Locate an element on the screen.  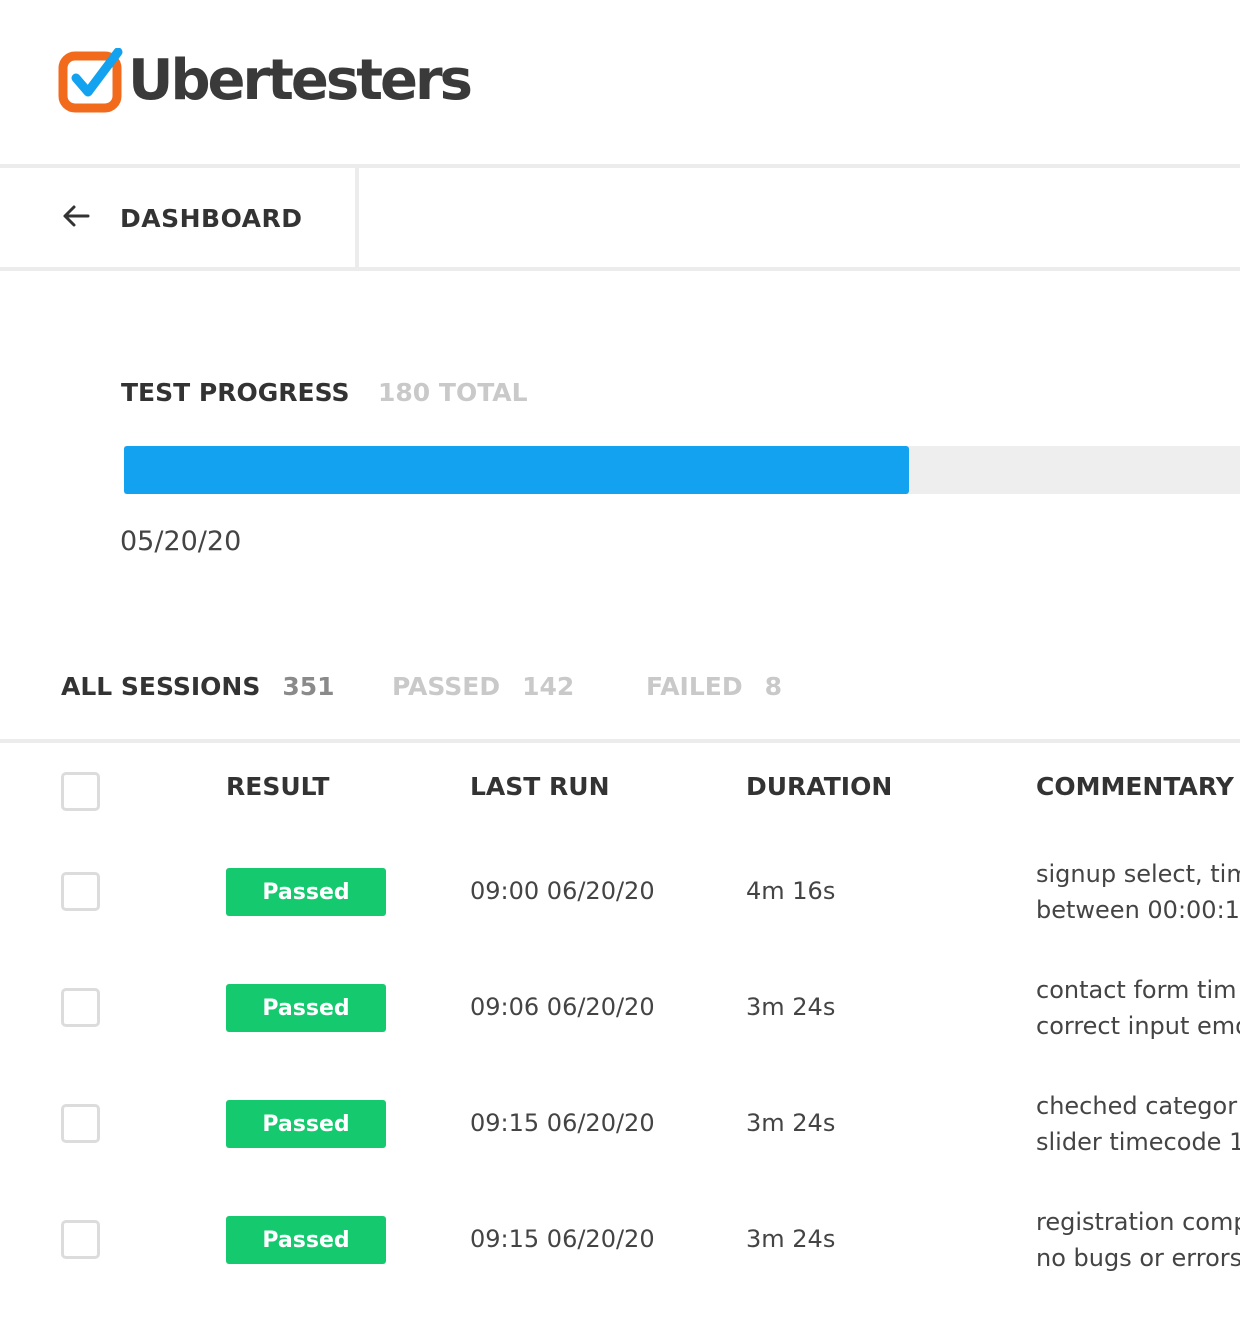
tab-count: 142 is located at coordinates (548, 686).